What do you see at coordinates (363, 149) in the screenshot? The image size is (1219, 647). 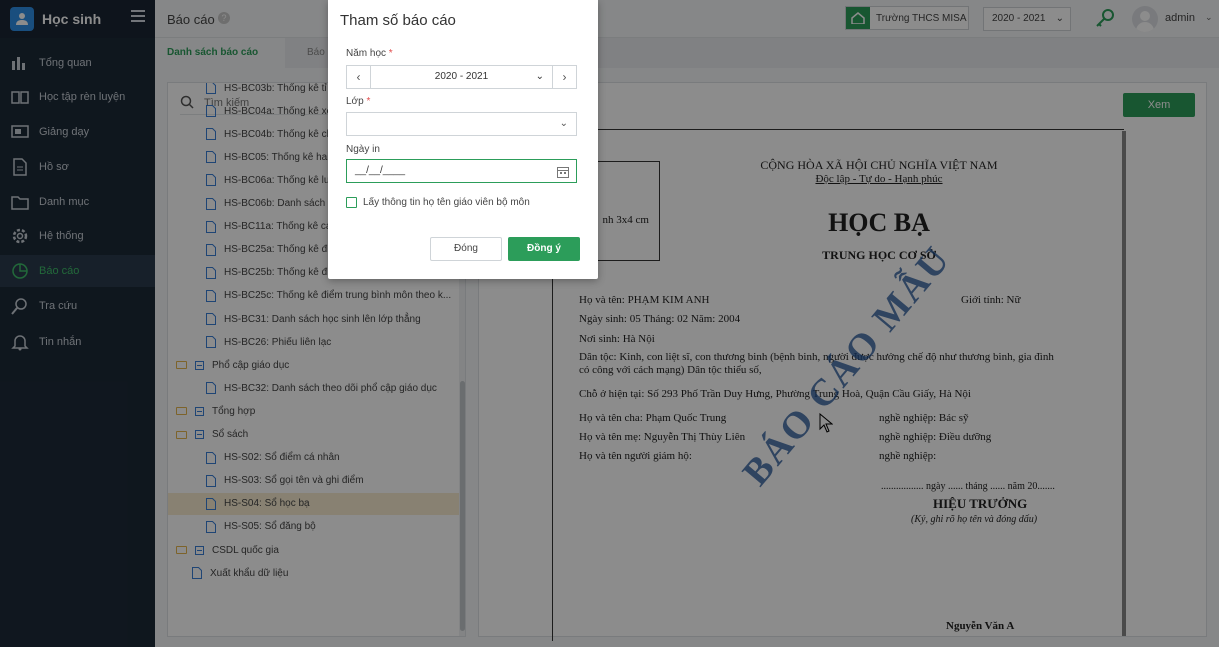 I see `print-date-label: Ngày in` at bounding box center [363, 149].